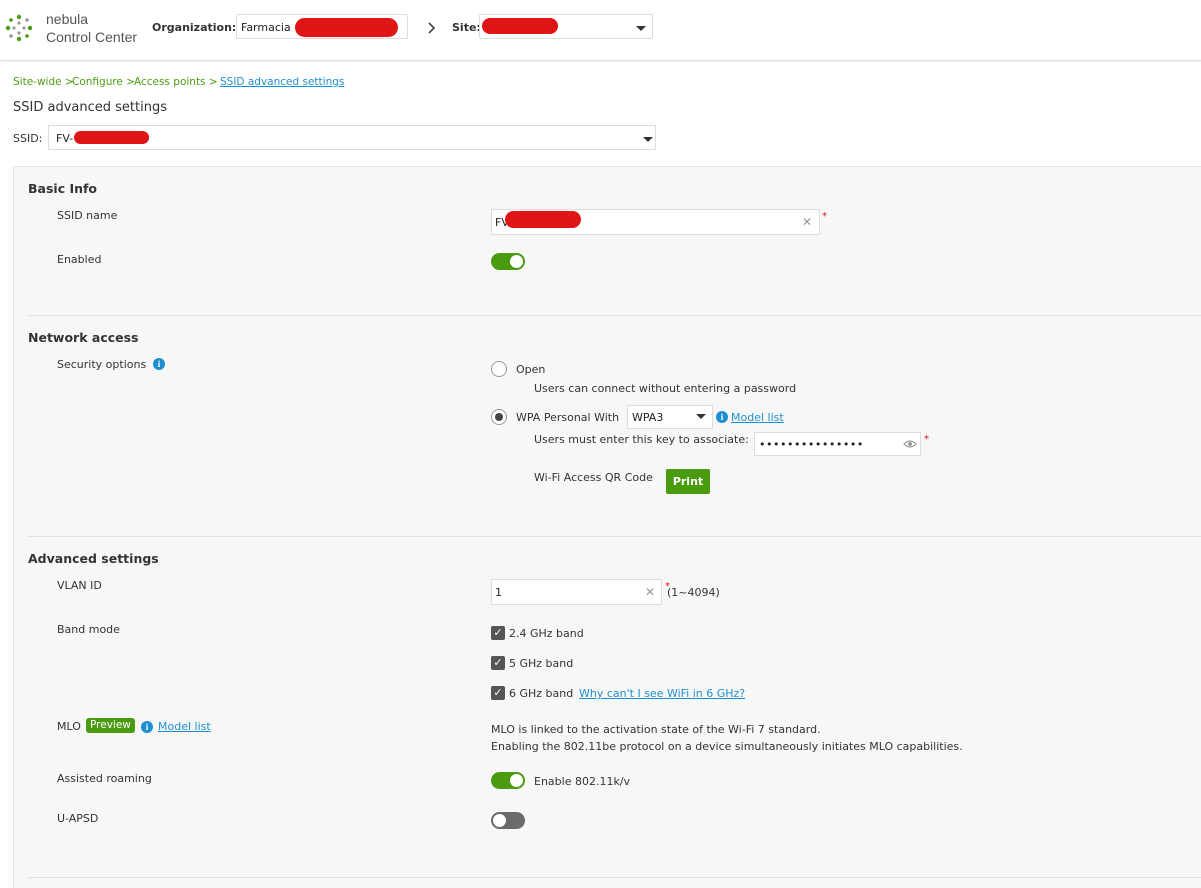 This screenshot has width=1201, height=888. Describe the element at coordinates (593, 477) in the screenshot. I see `qr-code-label: Wi-Fi Access QR Code` at that location.